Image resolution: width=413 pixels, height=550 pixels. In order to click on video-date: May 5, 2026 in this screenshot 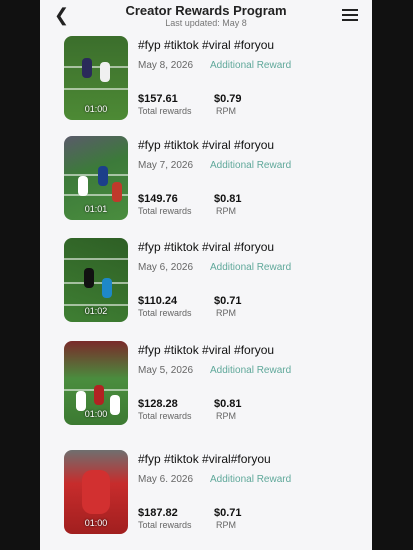, I will do `click(166, 370)`.